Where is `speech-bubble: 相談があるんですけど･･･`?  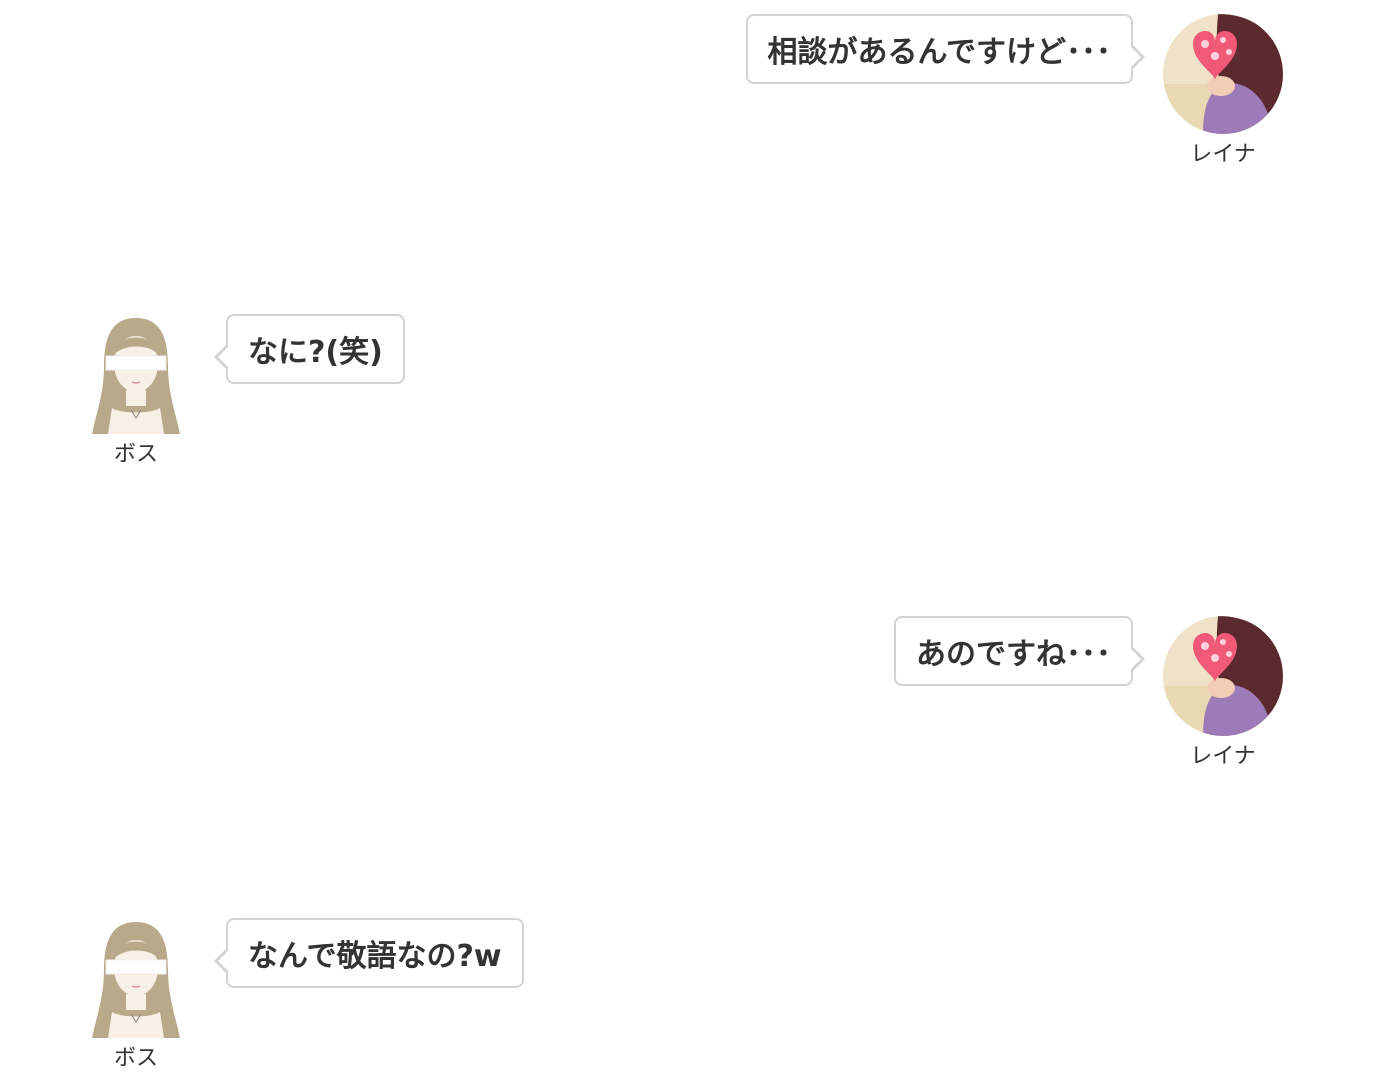
speech-bubble: 相談があるんですけど･･･ is located at coordinates (945, 49).